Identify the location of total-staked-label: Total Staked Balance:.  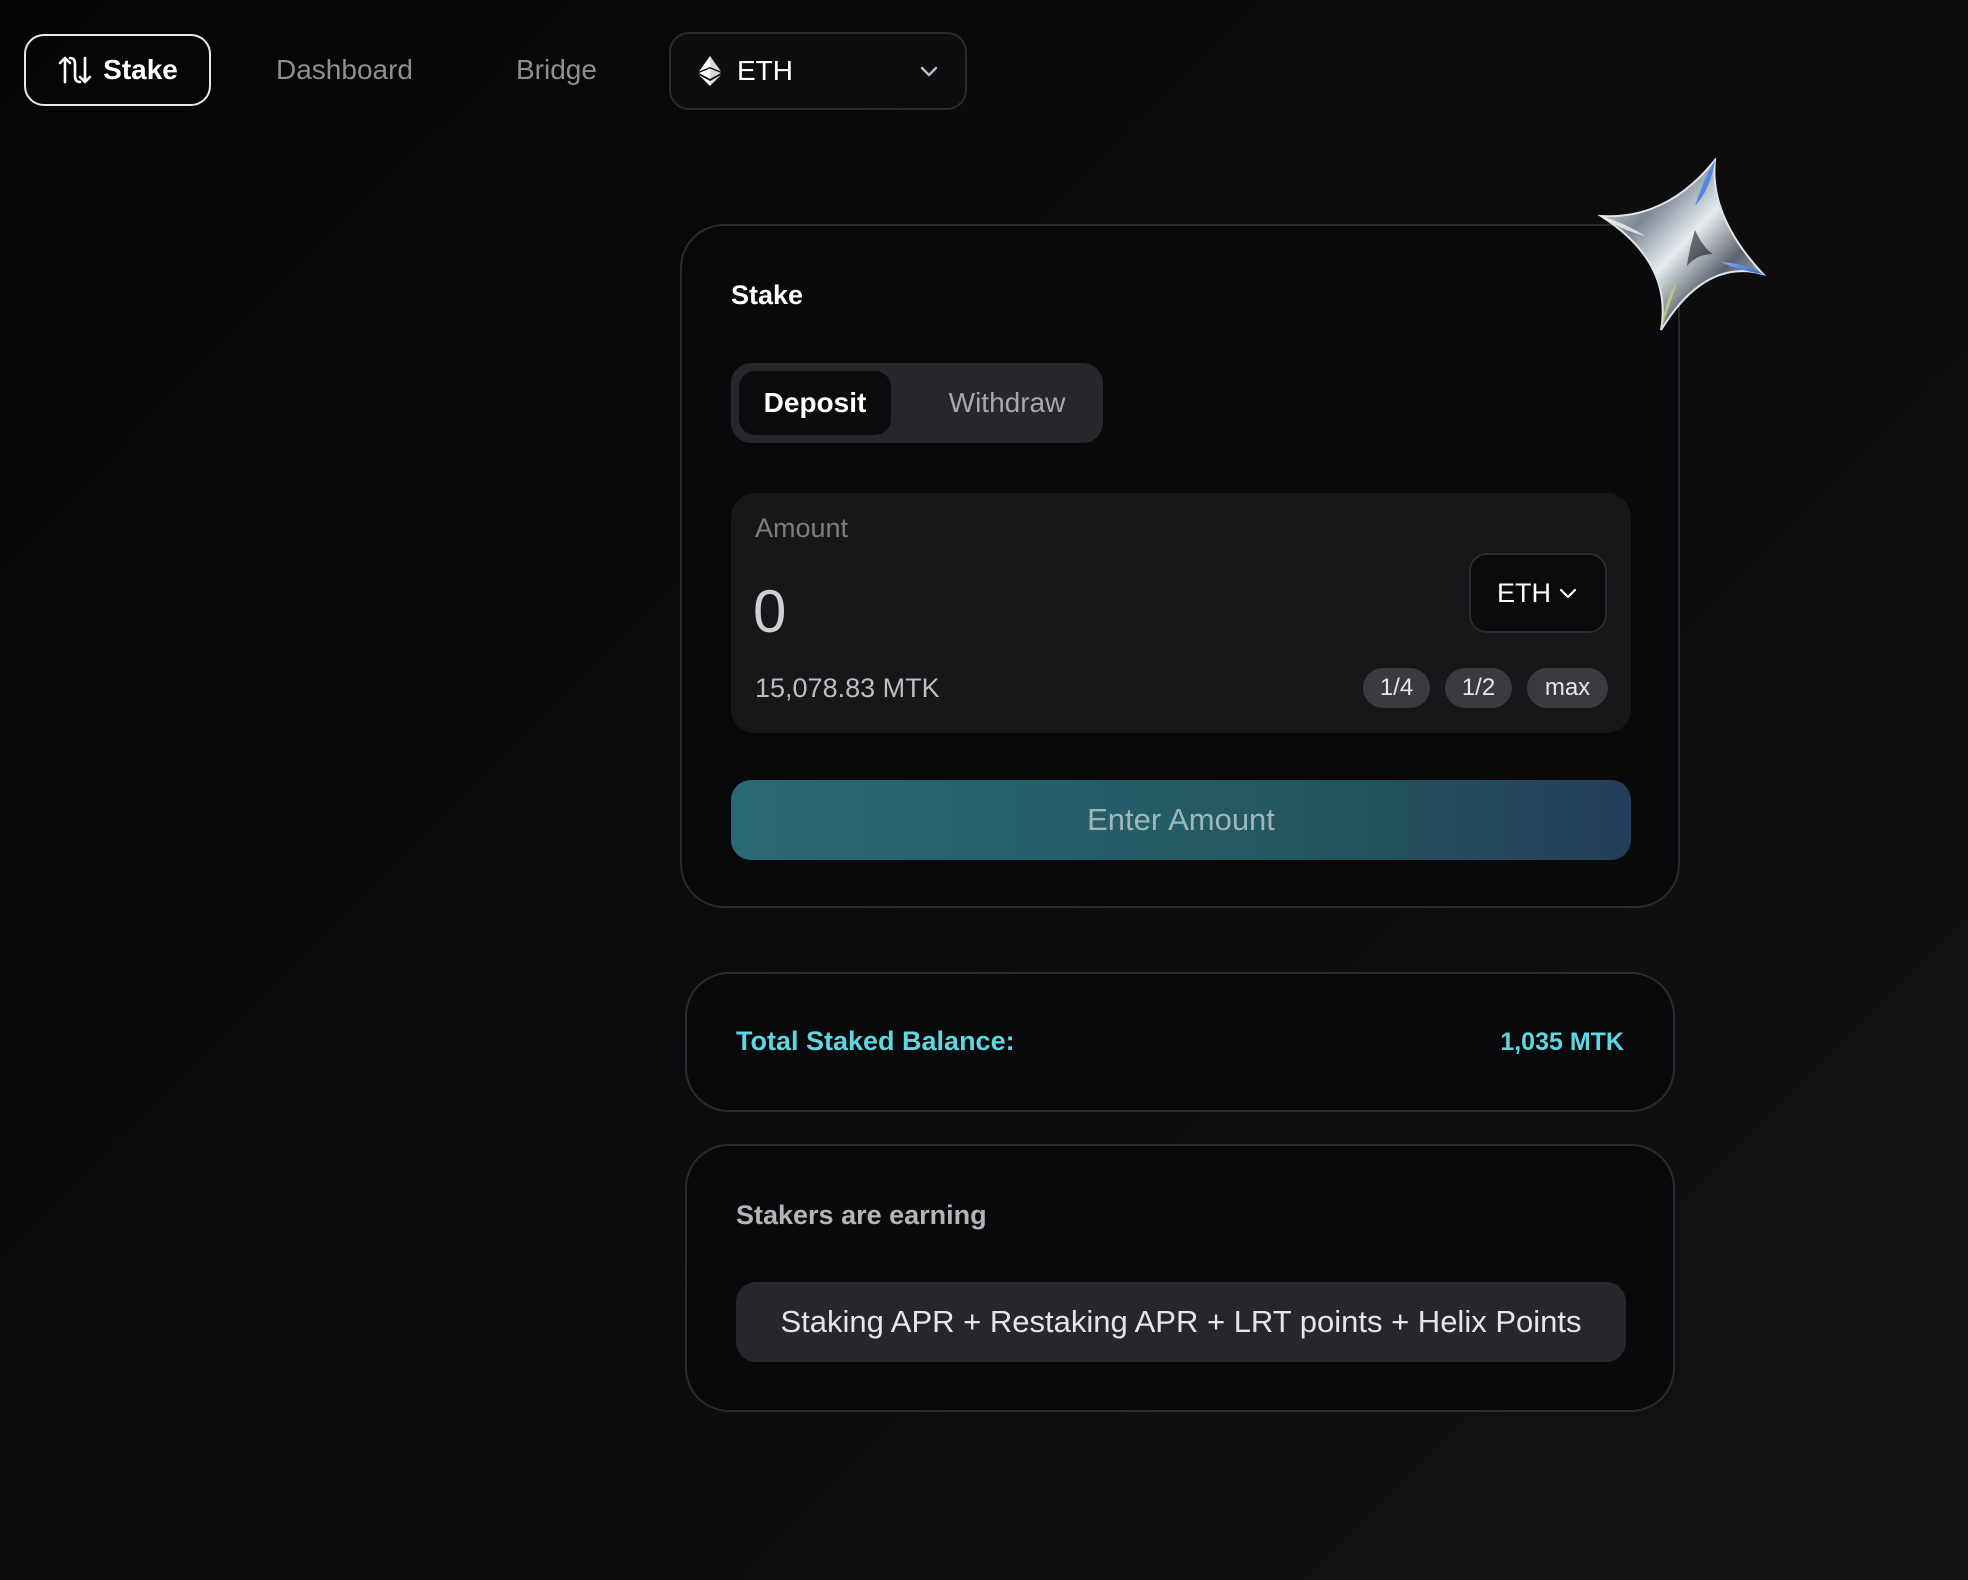
(875, 1041).